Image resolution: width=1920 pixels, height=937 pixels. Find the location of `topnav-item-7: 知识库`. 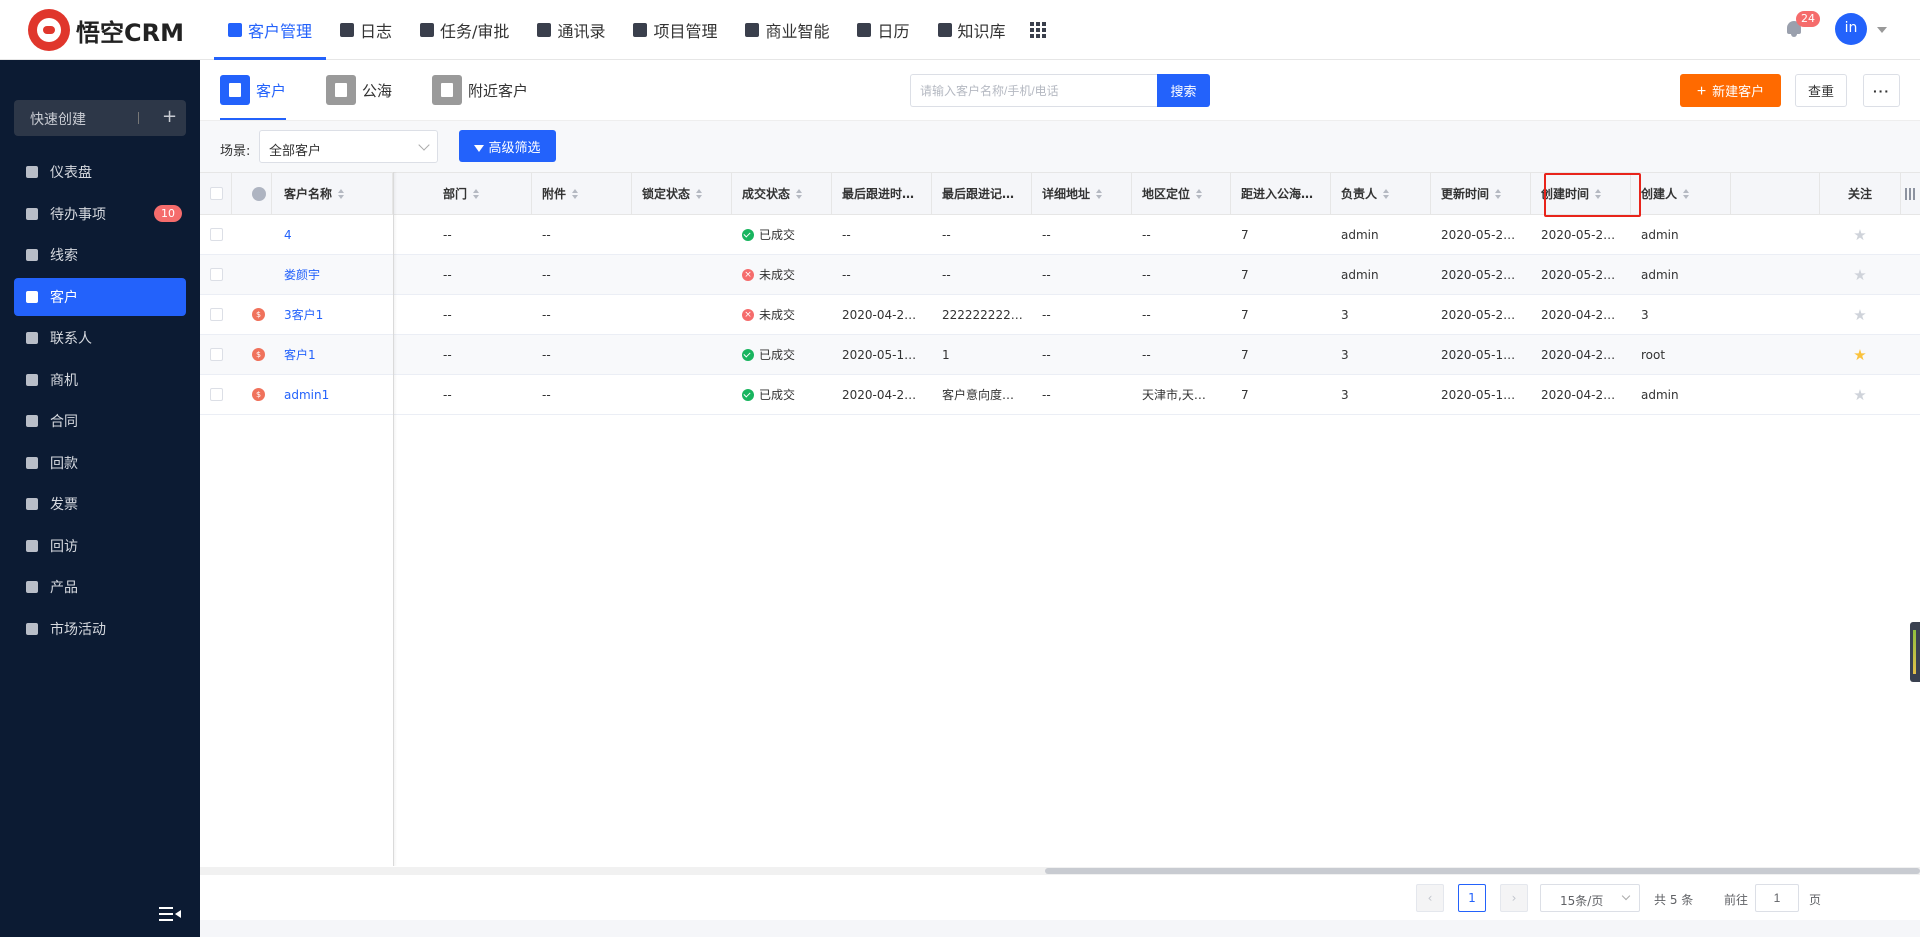

topnav-item-7: 知识库 is located at coordinates (972, 30).